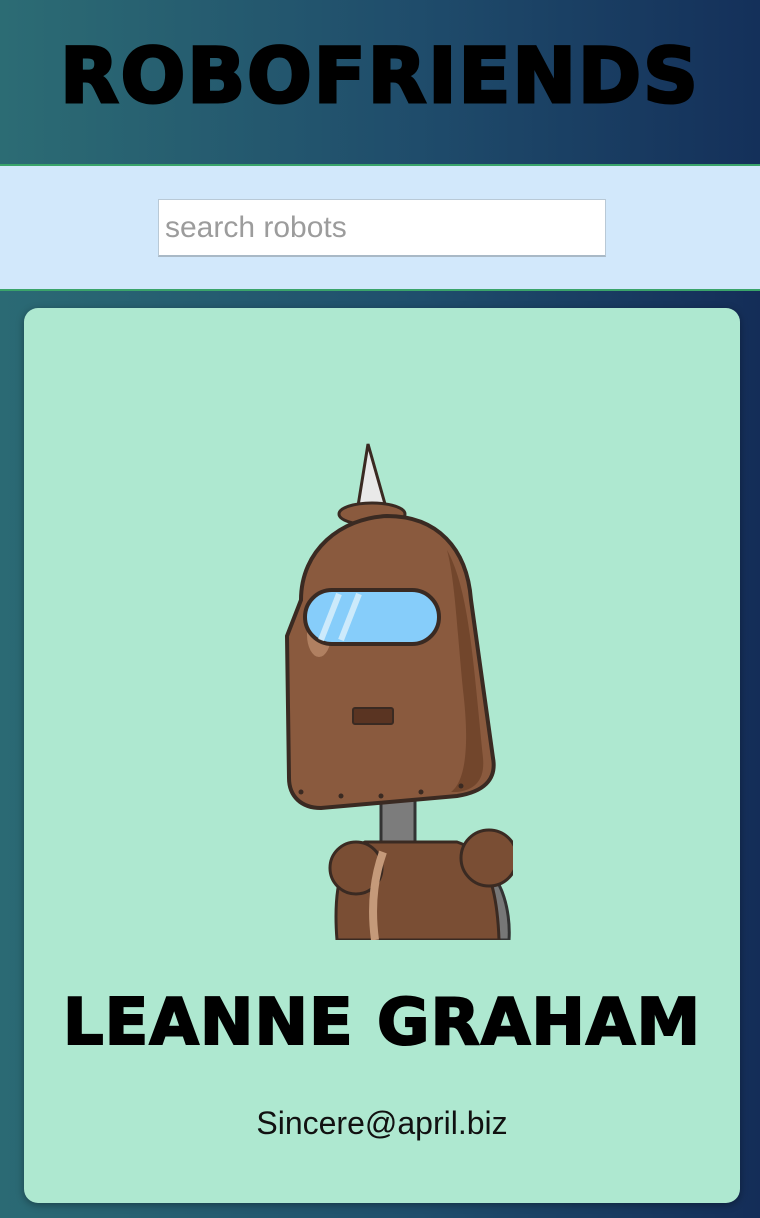 This screenshot has width=760, height=1218. What do you see at coordinates (398, 691) in the screenshot?
I see `robot-avatar-image` at bounding box center [398, 691].